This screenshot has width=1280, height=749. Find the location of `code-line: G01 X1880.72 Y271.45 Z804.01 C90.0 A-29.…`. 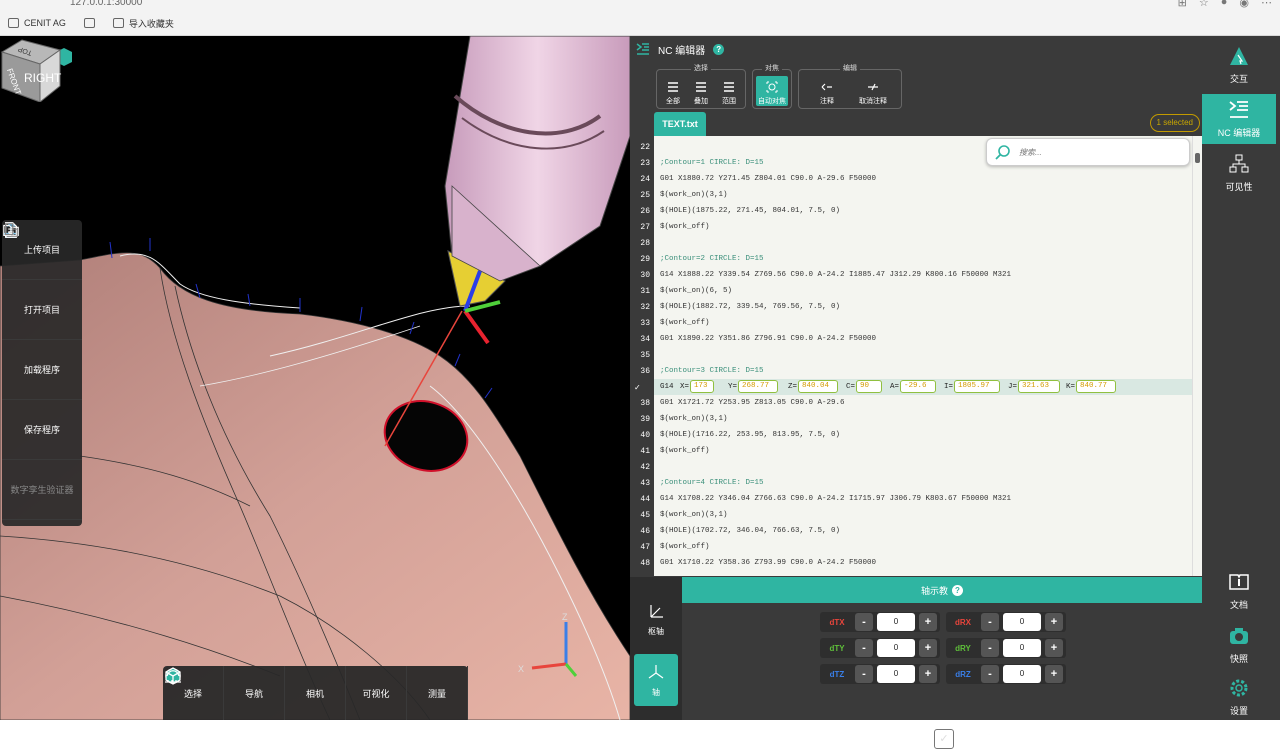

code-line: G01 X1880.72 Y271.45 Z804.01 C90.0 A-29.… is located at coordinates (768, 179).